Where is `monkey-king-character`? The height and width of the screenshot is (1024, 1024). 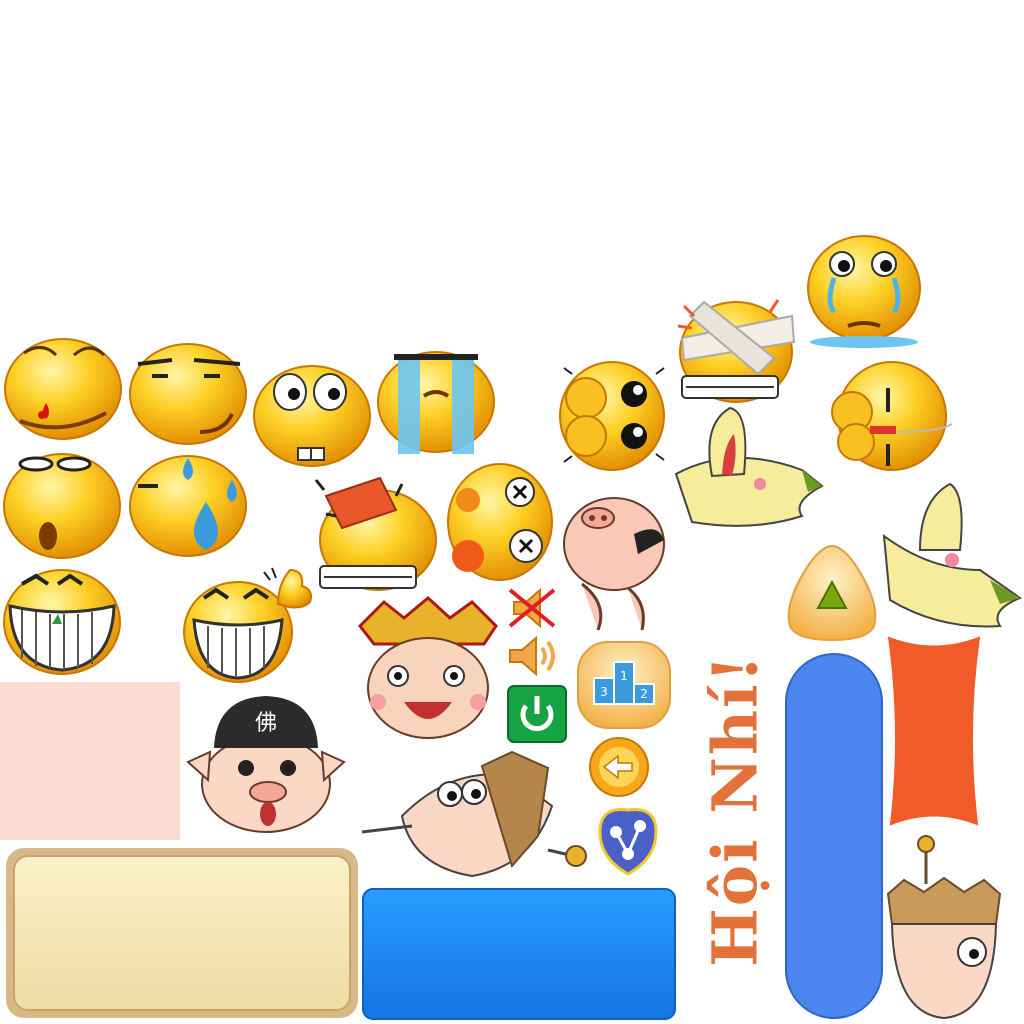
monkey-king-character is located at coordinates (428, 667).